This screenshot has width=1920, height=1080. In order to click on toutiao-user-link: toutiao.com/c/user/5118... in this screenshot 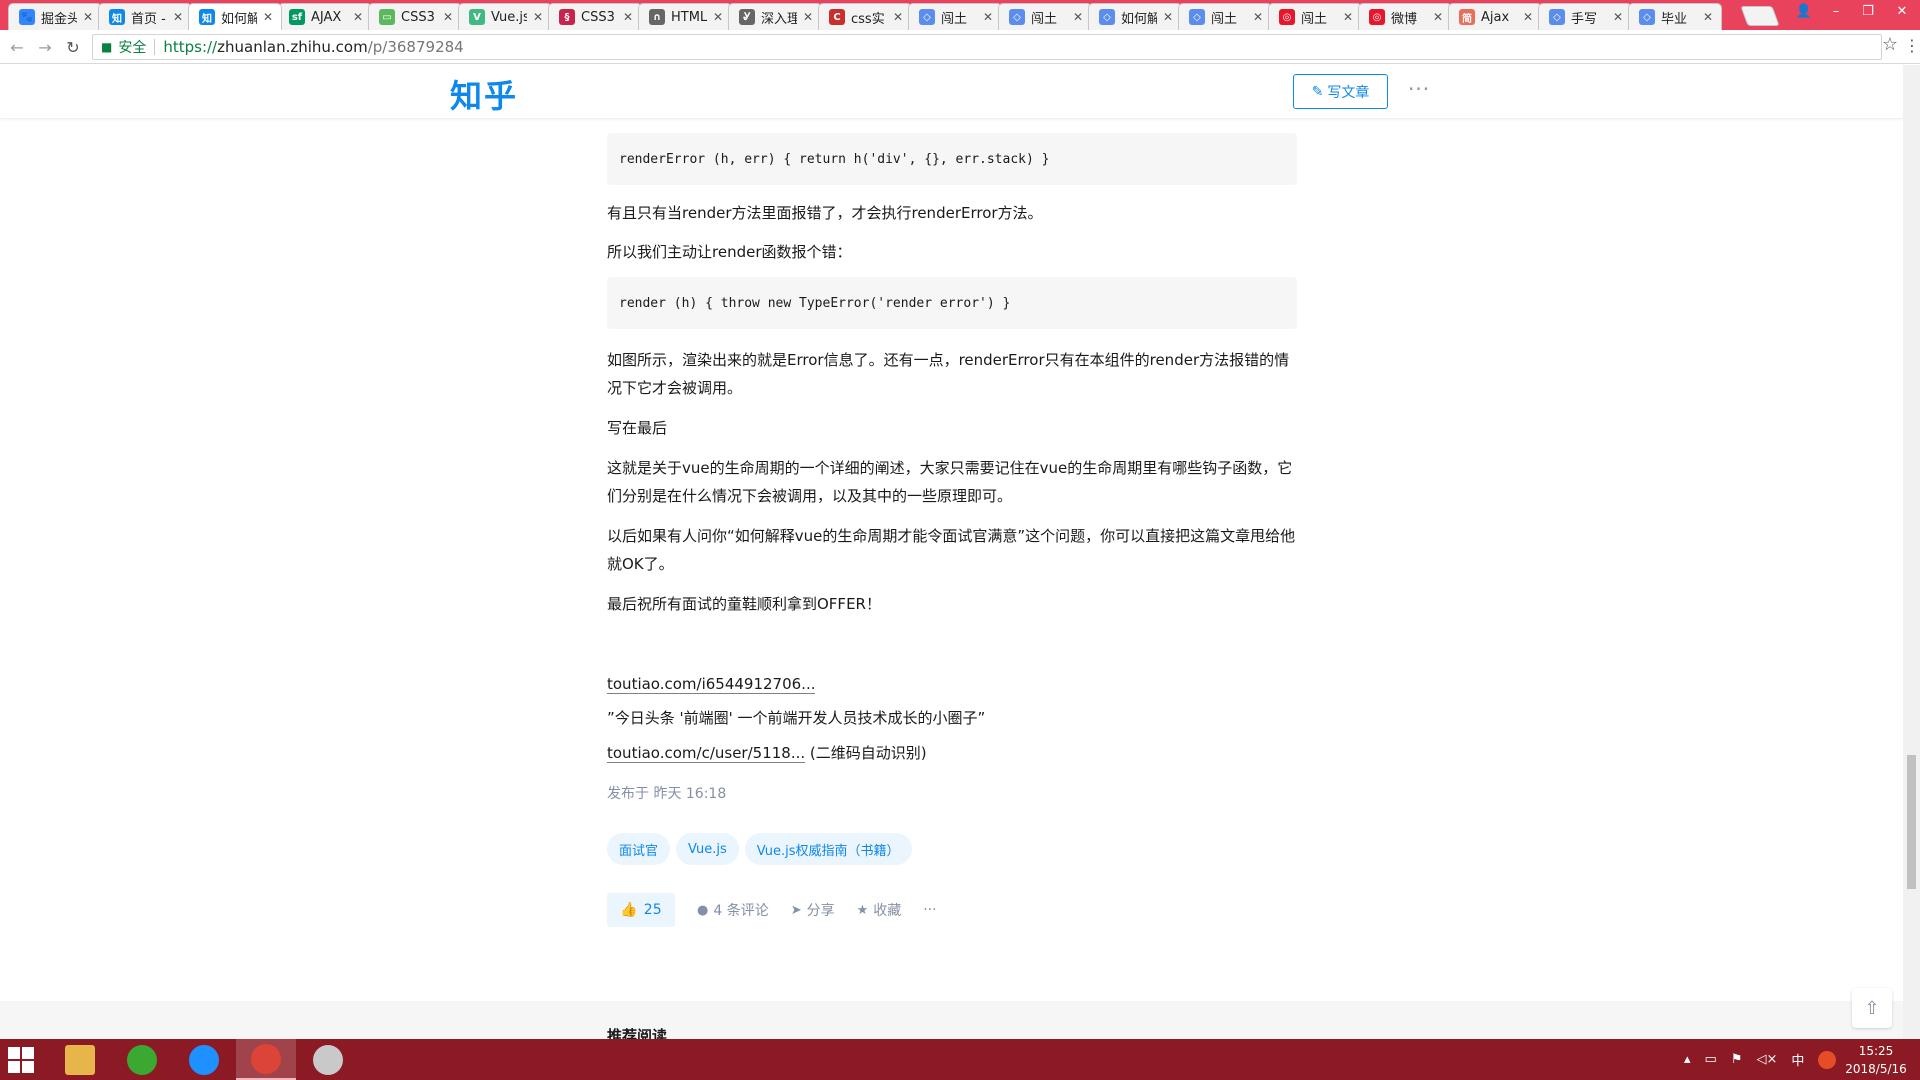, I will do `click(706, 753)`.